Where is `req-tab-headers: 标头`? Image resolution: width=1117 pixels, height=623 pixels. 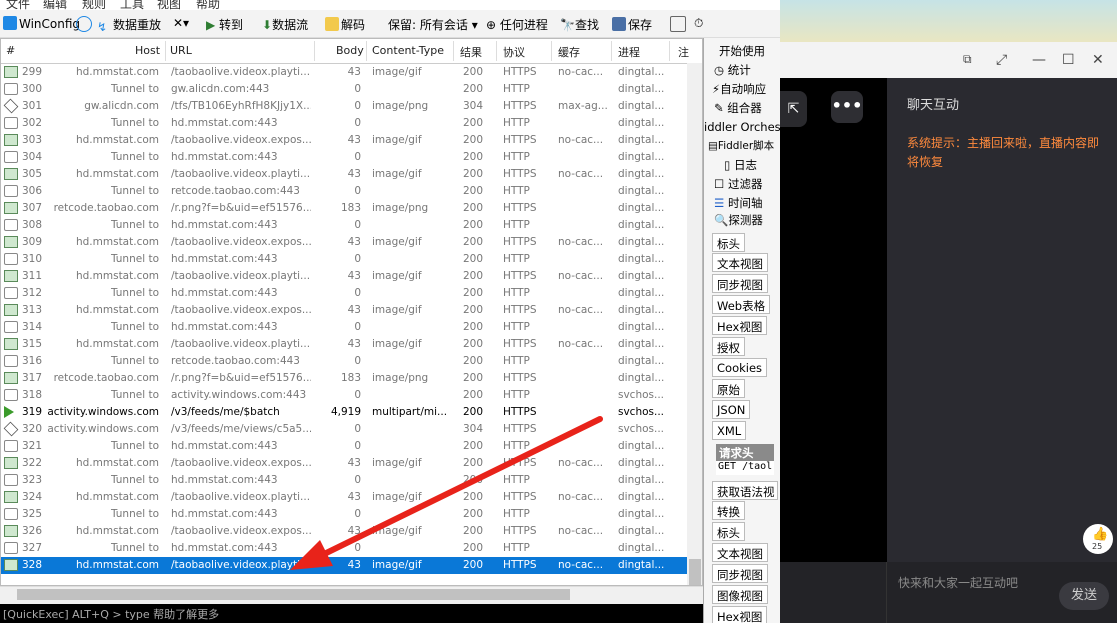 req-tab-headers: 标头 is located at coordinates (728, 242).